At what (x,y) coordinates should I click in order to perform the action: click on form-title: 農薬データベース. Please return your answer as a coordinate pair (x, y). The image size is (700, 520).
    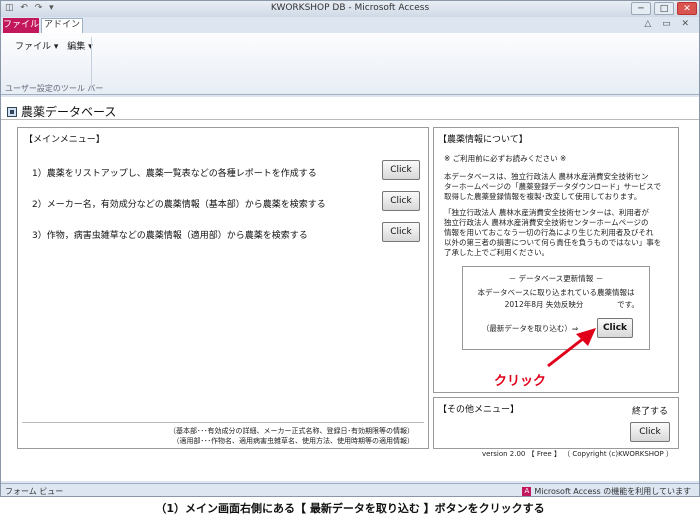
    Looking at the image, I should click on (61, 111).